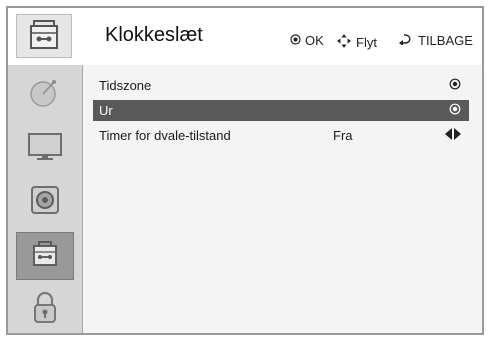 This screenshot has width=492, height=341. I want to click on hint-back: TILBAGE, so click(435, 40).